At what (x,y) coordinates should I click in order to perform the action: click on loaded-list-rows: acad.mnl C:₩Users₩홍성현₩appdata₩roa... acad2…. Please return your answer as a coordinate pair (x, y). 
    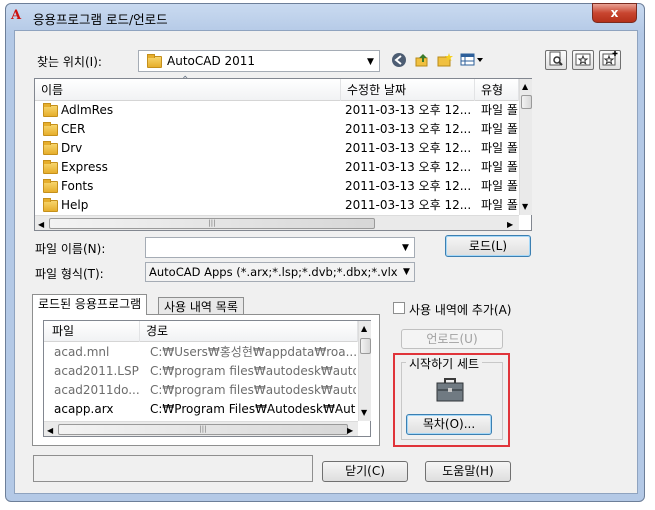
    Looking at the image, I should click on (201, 382).